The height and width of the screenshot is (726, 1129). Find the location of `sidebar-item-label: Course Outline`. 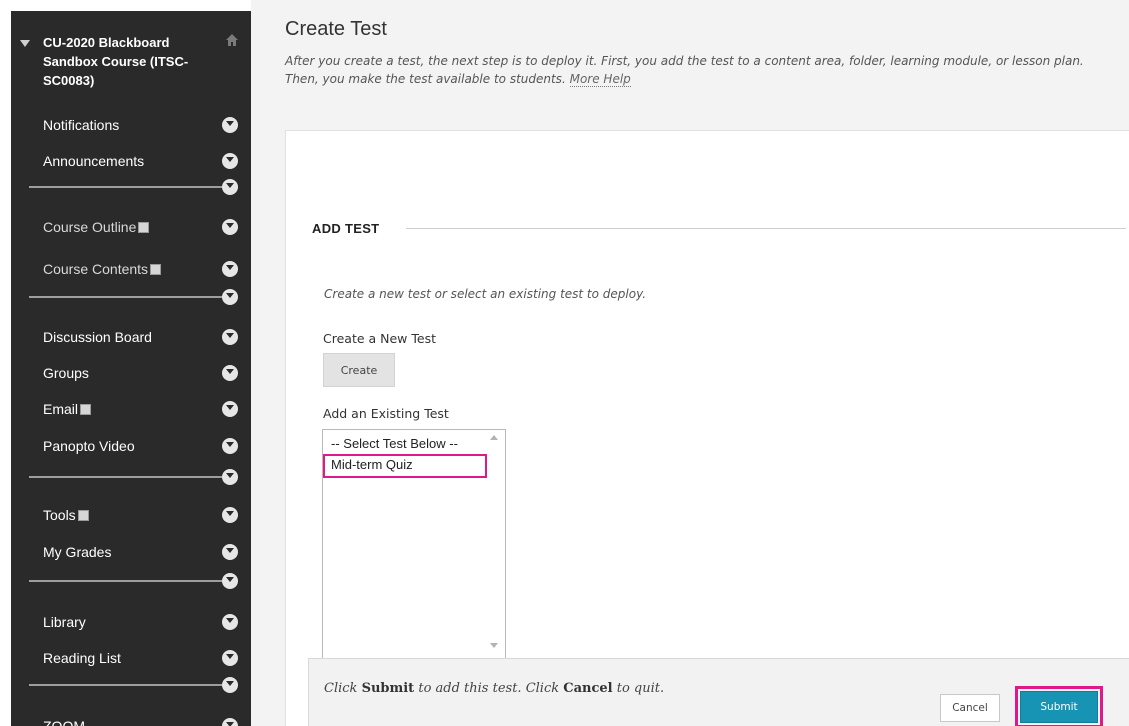

sidebar-item-label: Course Outline is located at coordinates (96, 227).